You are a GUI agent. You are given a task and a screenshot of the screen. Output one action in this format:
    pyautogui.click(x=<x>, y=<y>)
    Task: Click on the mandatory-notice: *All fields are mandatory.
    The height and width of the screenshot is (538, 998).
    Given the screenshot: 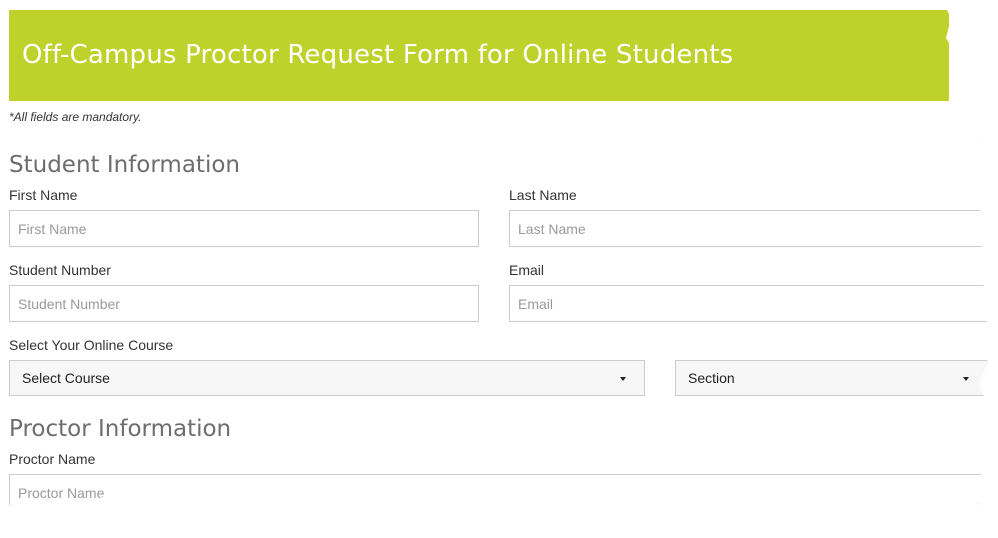 What is the action you would take?
    pyautogui.click(x=75, y=117)
    